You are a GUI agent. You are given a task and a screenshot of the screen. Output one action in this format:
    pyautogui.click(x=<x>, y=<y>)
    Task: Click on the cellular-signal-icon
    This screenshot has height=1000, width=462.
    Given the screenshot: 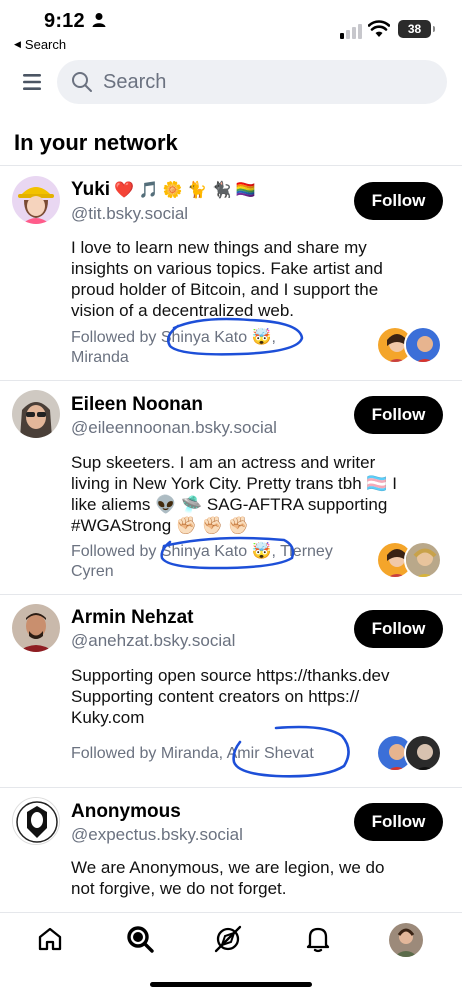 What is the action you would take?
    pyautogui.click(x=351, y=31)
    